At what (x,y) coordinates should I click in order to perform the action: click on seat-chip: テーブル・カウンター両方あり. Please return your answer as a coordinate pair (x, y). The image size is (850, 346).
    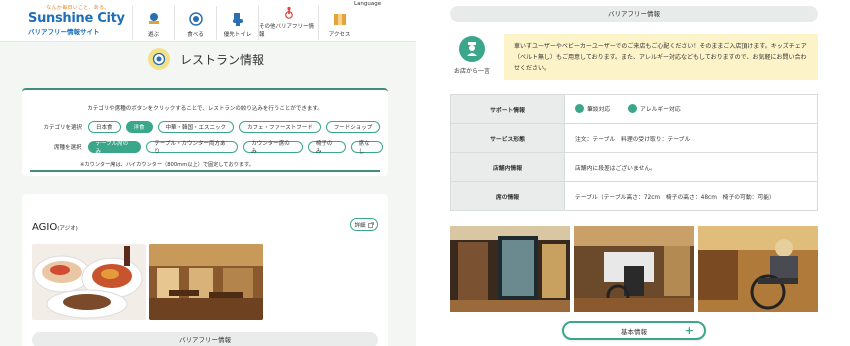
    Looking at the image, I should click on (192, 148).